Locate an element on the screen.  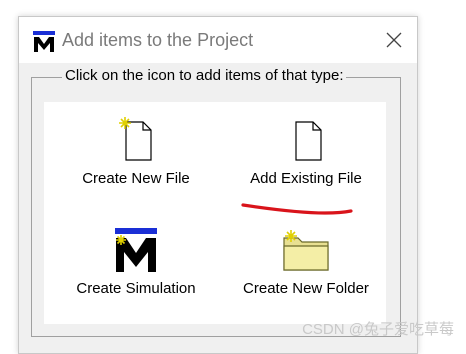
new-file-icon is located at coordinates (135, 139).